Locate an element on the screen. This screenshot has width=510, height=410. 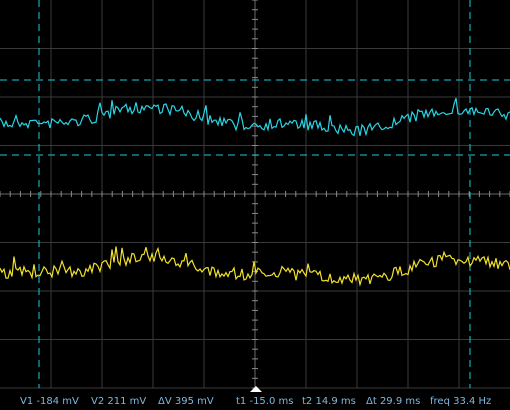
cursor-dv-readout: ΔV 395 mV is located at coordinates (186, 401).